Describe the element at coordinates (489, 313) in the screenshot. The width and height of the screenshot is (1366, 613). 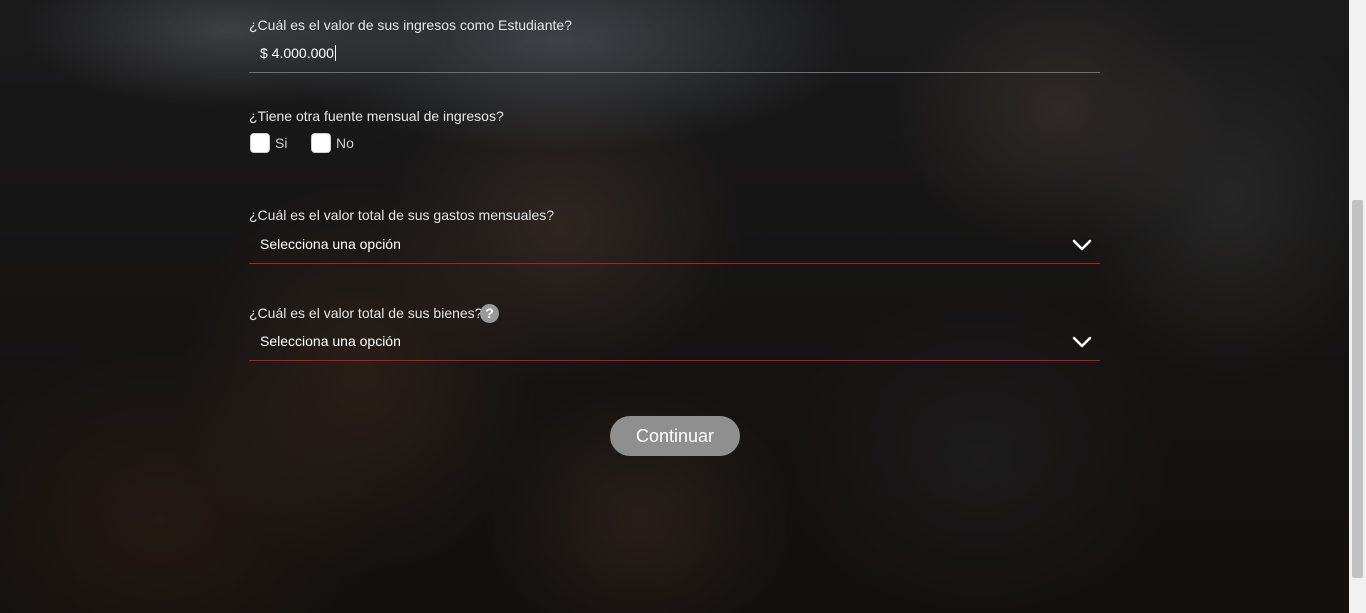
I see `question-mark-icon: ?` at that location.